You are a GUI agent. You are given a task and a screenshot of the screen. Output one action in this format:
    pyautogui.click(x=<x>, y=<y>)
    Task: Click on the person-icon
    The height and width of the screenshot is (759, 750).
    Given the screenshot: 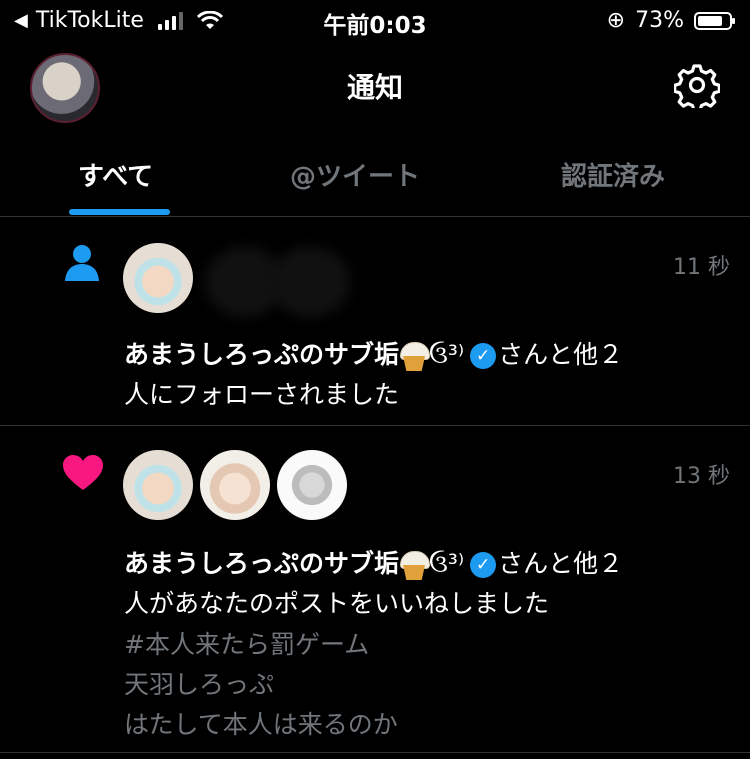 What is the action you would take?
    pyautogui.click(x=82, y=263)
    